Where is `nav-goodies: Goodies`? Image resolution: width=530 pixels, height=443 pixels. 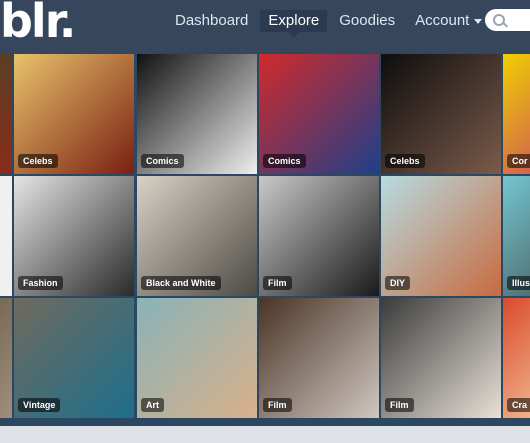 nav-goodies: Goodies is located at coordinates (367, 21).